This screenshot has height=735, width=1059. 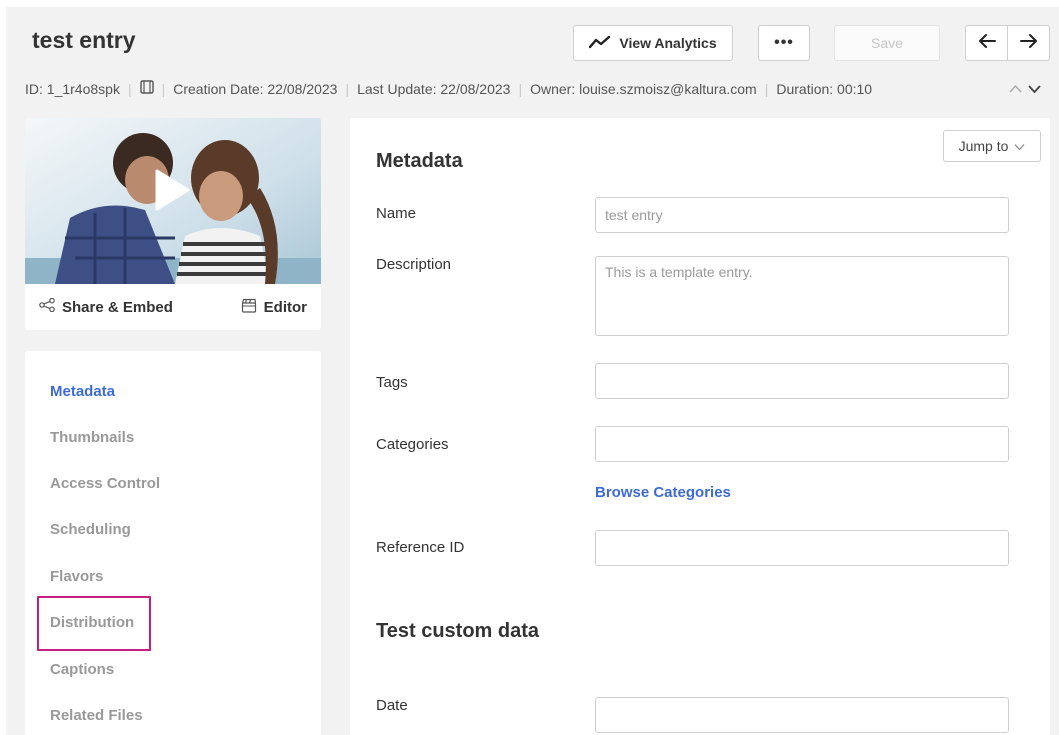 I want to click on page-title: test entry, so click(x=84, y=40).